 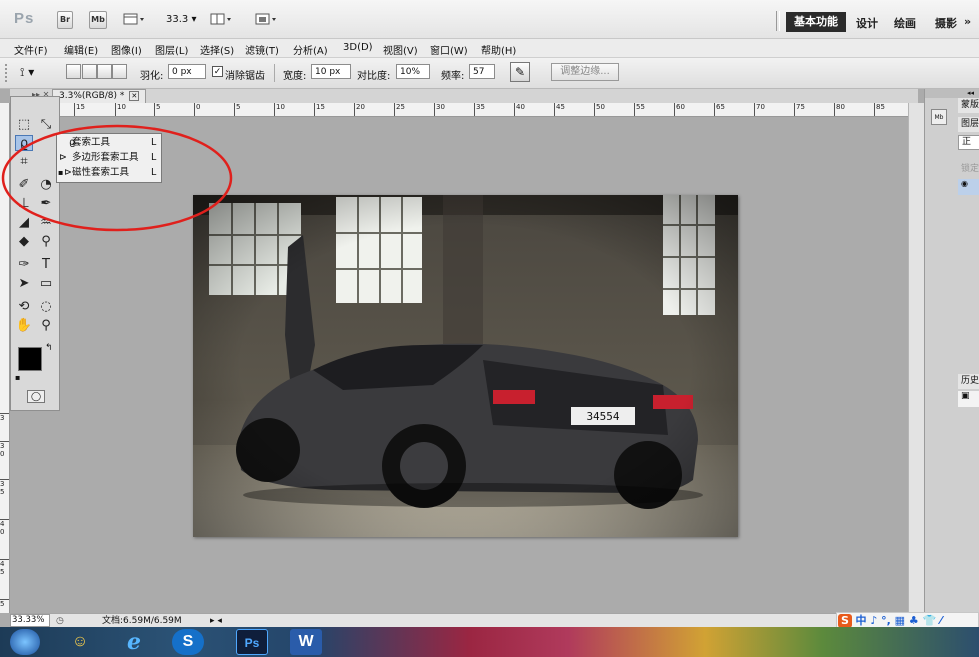 What do you see at coordinates (98, 20) in the screenshot?
I see `mini-bridge-button: Mb` at bounding box center [98, 20].